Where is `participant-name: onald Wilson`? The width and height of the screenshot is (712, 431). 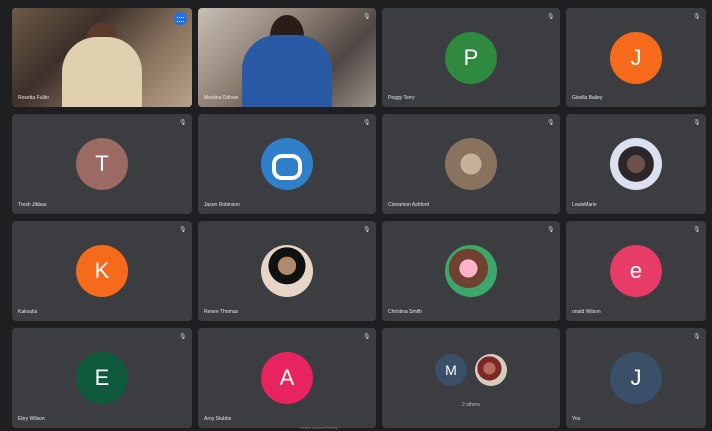 participant-name: onald Wilson is located at coordinates (586, 312).